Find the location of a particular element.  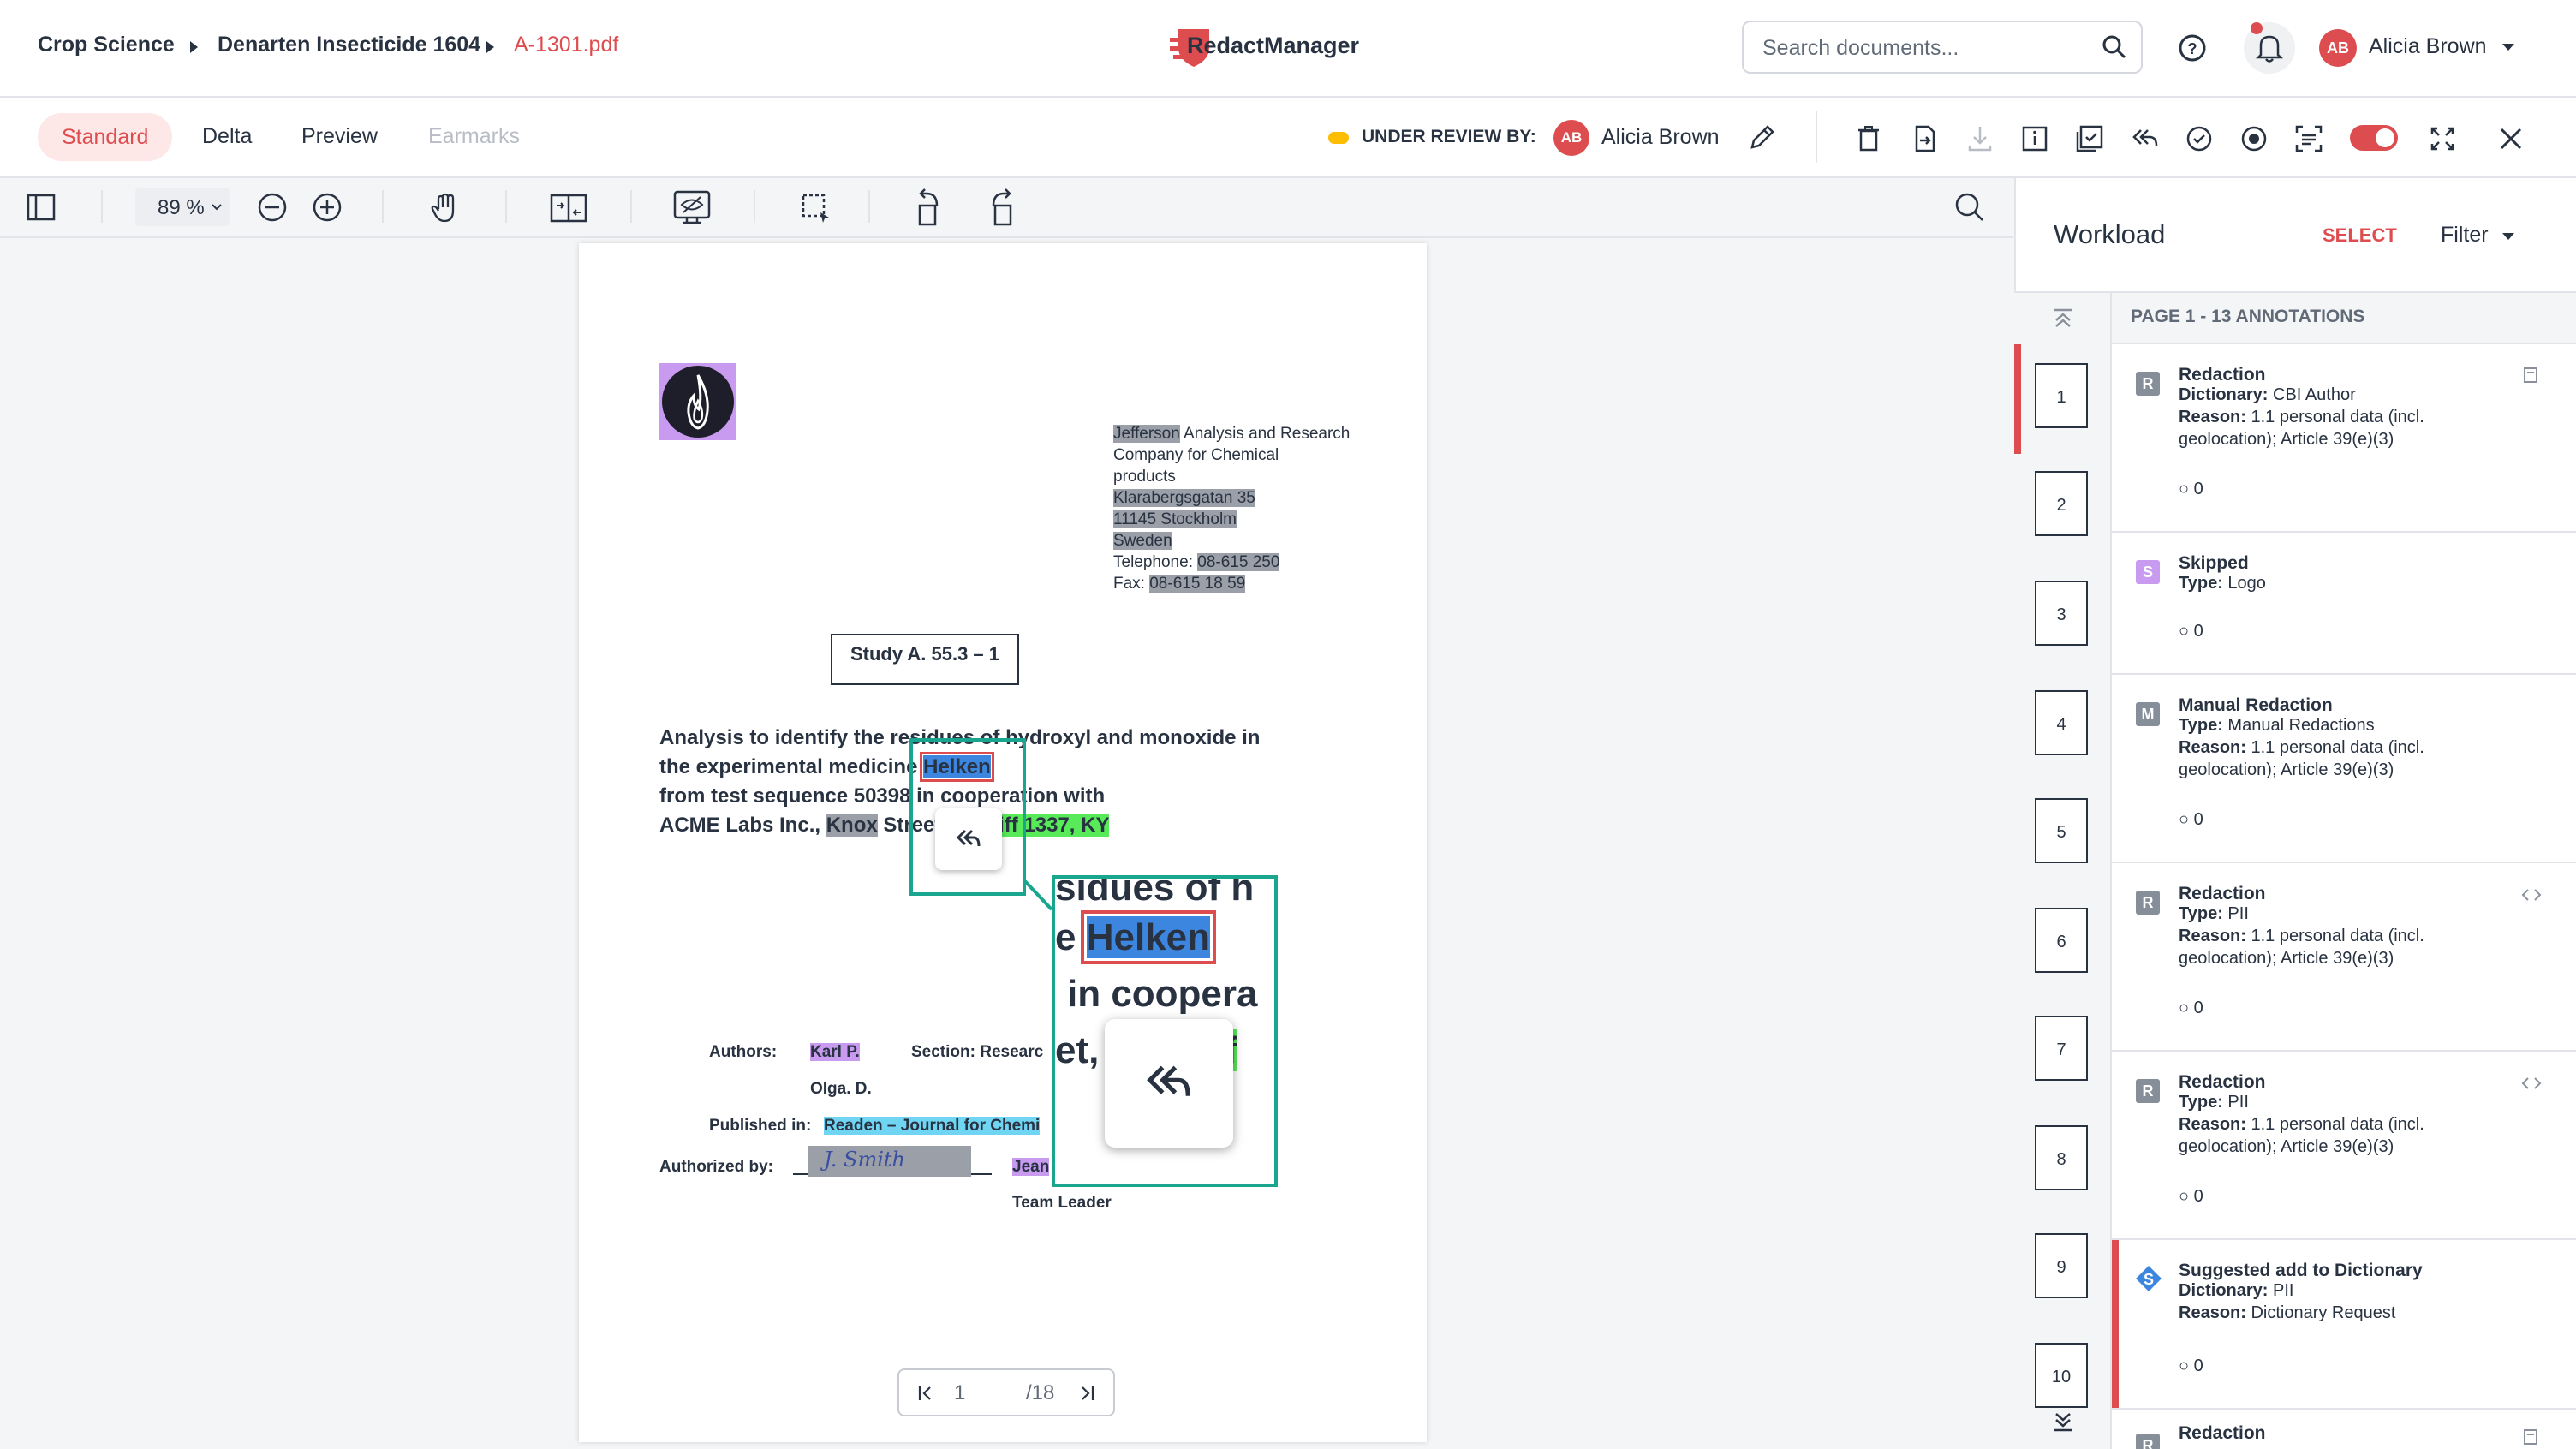

zoom-in-icon is located at coordinates (327, 207).